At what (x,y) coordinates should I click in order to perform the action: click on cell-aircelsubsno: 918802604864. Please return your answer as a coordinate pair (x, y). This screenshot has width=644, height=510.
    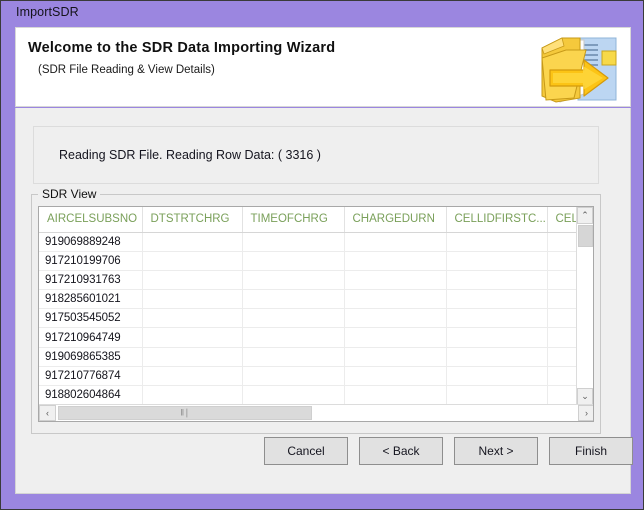
    Looking at the image, I should click on (91, 395).